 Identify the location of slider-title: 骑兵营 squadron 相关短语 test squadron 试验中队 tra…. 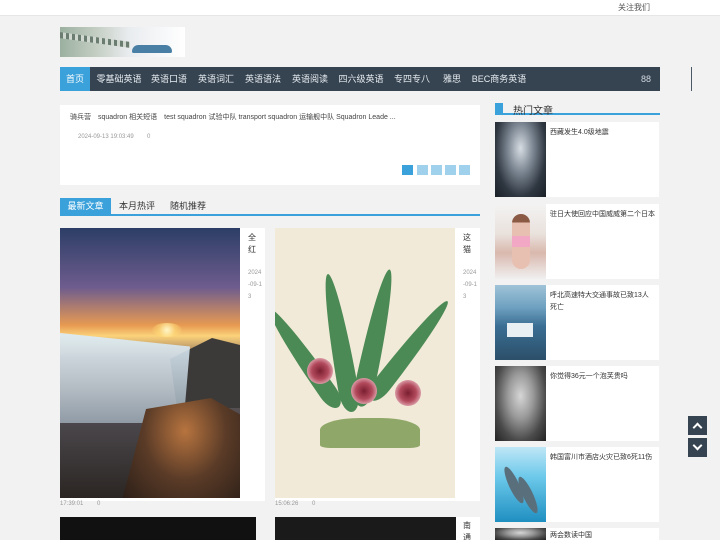
(233, 117).